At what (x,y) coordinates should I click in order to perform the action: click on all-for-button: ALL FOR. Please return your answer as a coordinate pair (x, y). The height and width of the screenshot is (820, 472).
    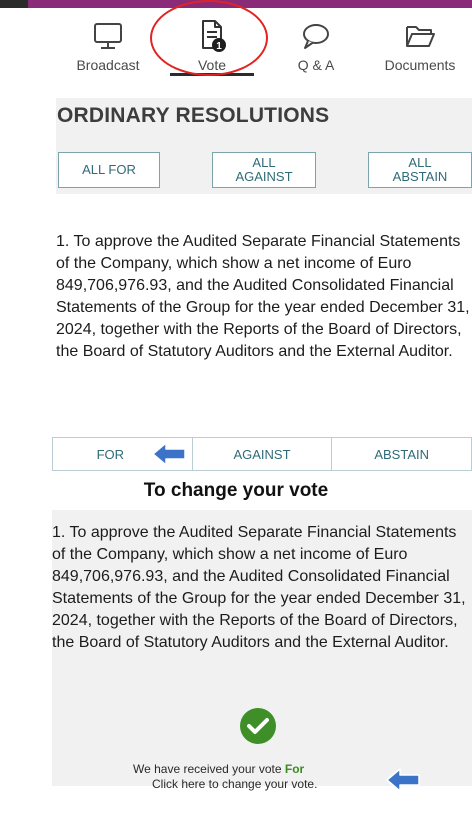
    Looking at the image, I should click on (109, 170).